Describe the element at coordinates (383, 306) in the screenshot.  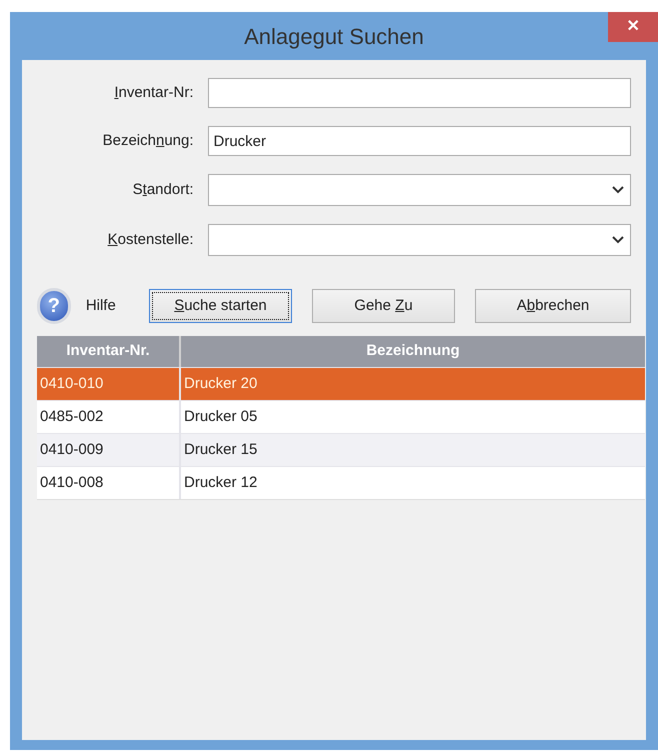
I see `dialog-button: Gehe Zu` at that location.